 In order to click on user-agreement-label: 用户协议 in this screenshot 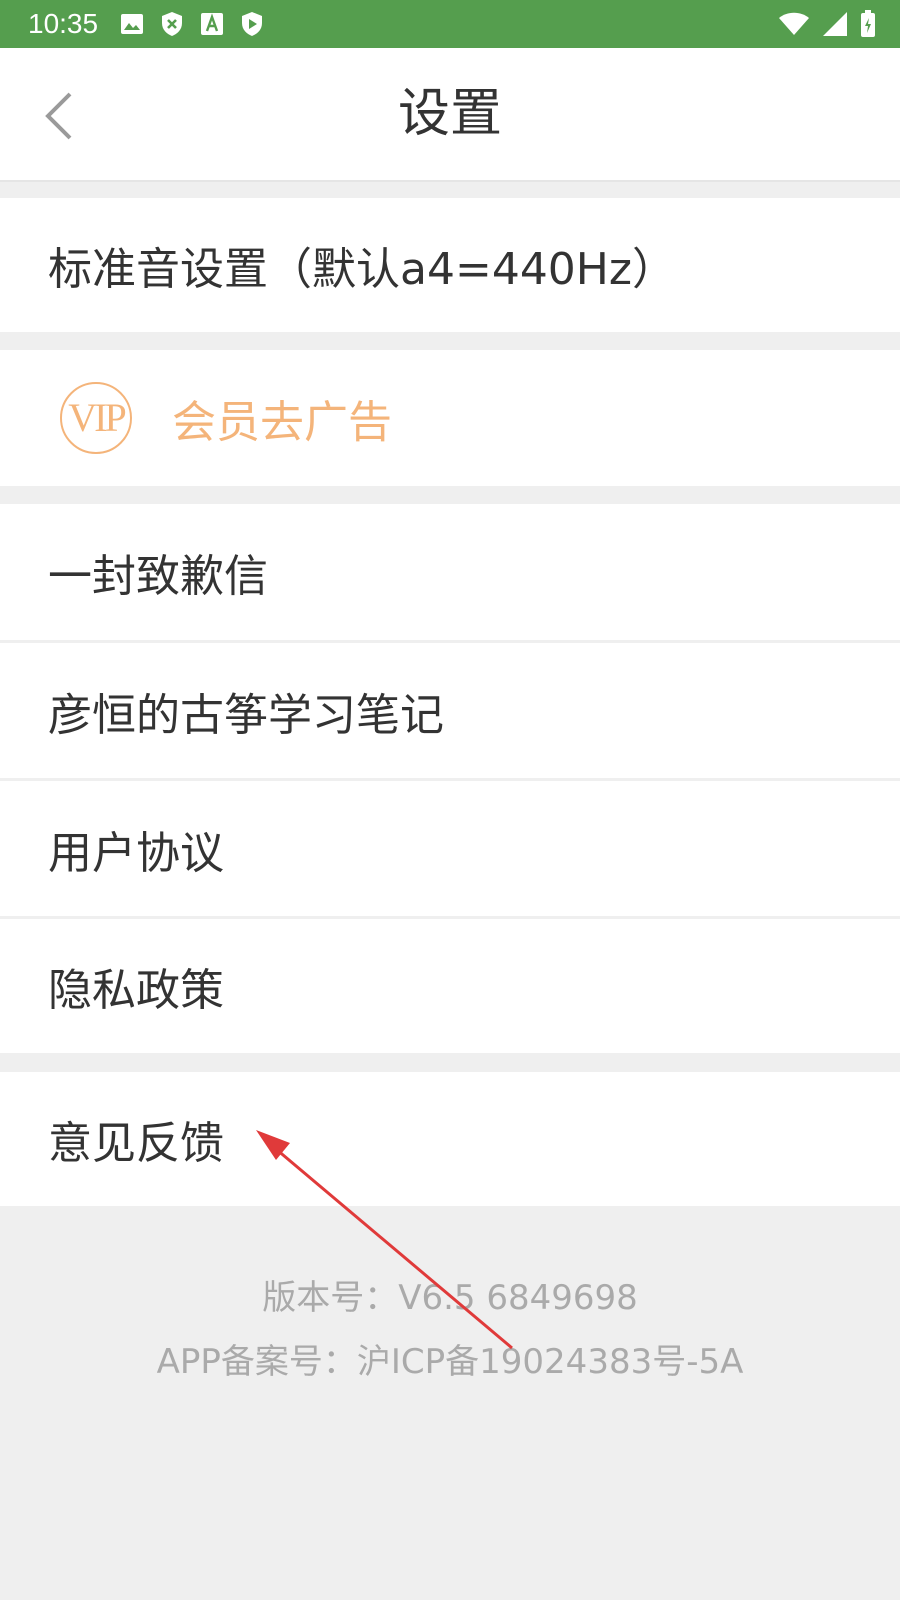, I will do `click(136, 853)`.